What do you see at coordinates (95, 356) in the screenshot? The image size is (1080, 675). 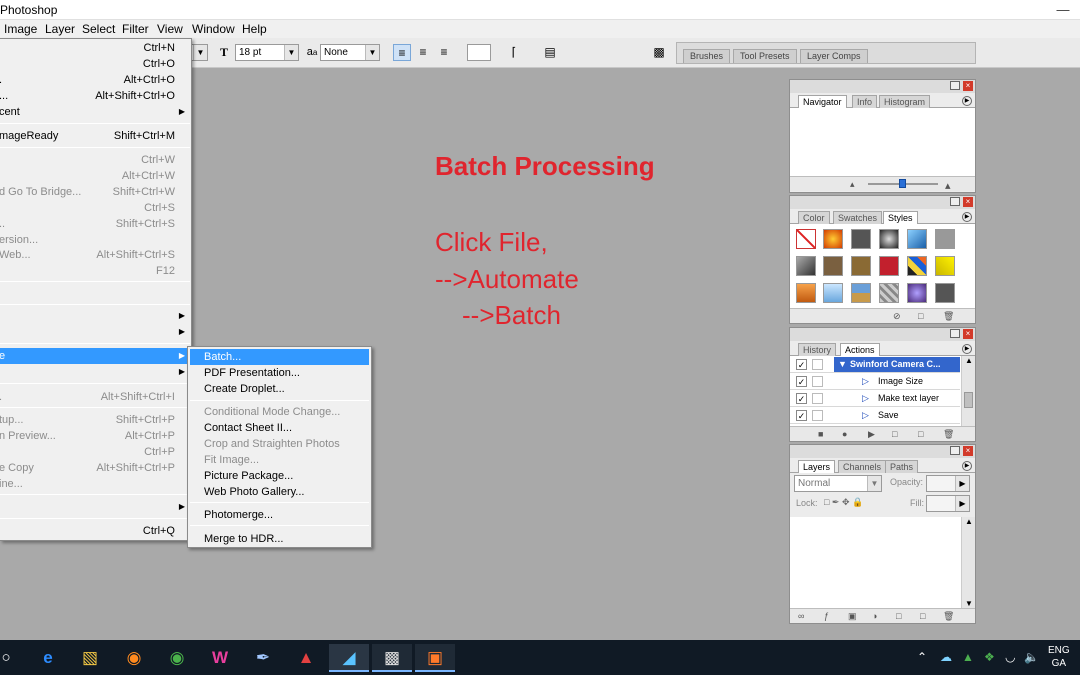 I see `file-menu-item-automate: e ▶` at bounding box center [95, 356].